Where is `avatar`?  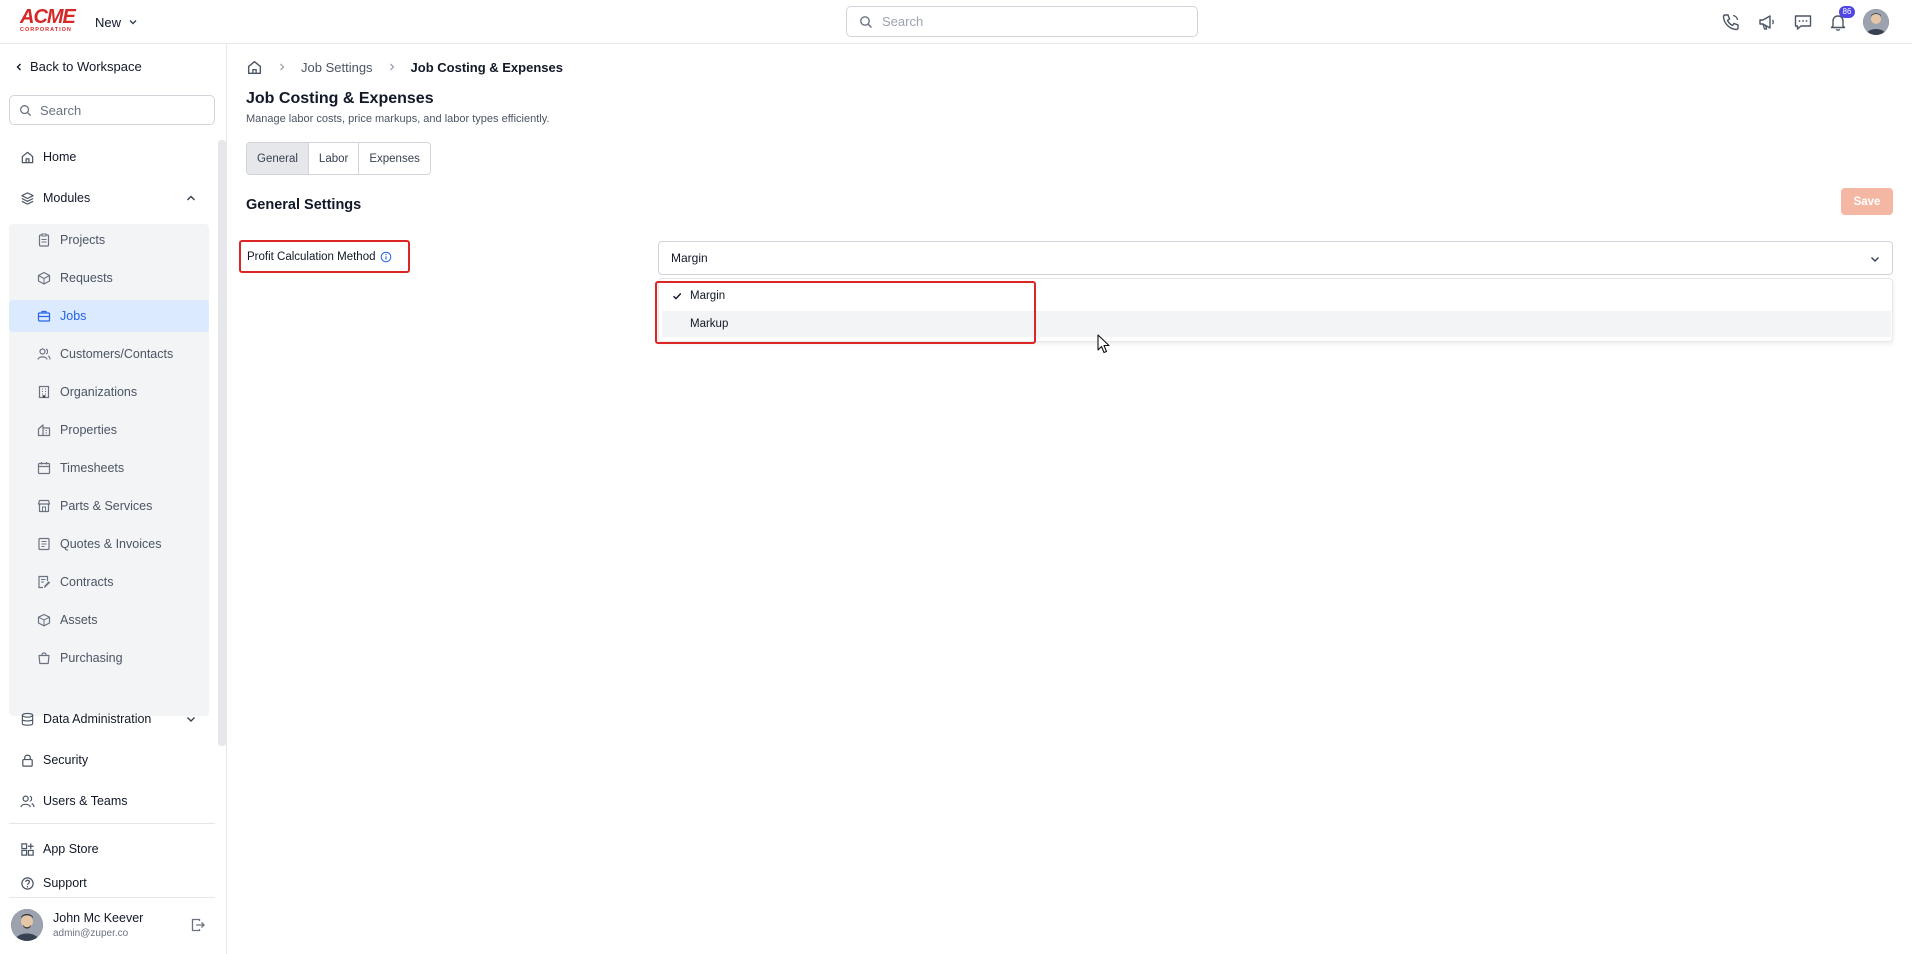
avatar is located at coordinates (27, 925).